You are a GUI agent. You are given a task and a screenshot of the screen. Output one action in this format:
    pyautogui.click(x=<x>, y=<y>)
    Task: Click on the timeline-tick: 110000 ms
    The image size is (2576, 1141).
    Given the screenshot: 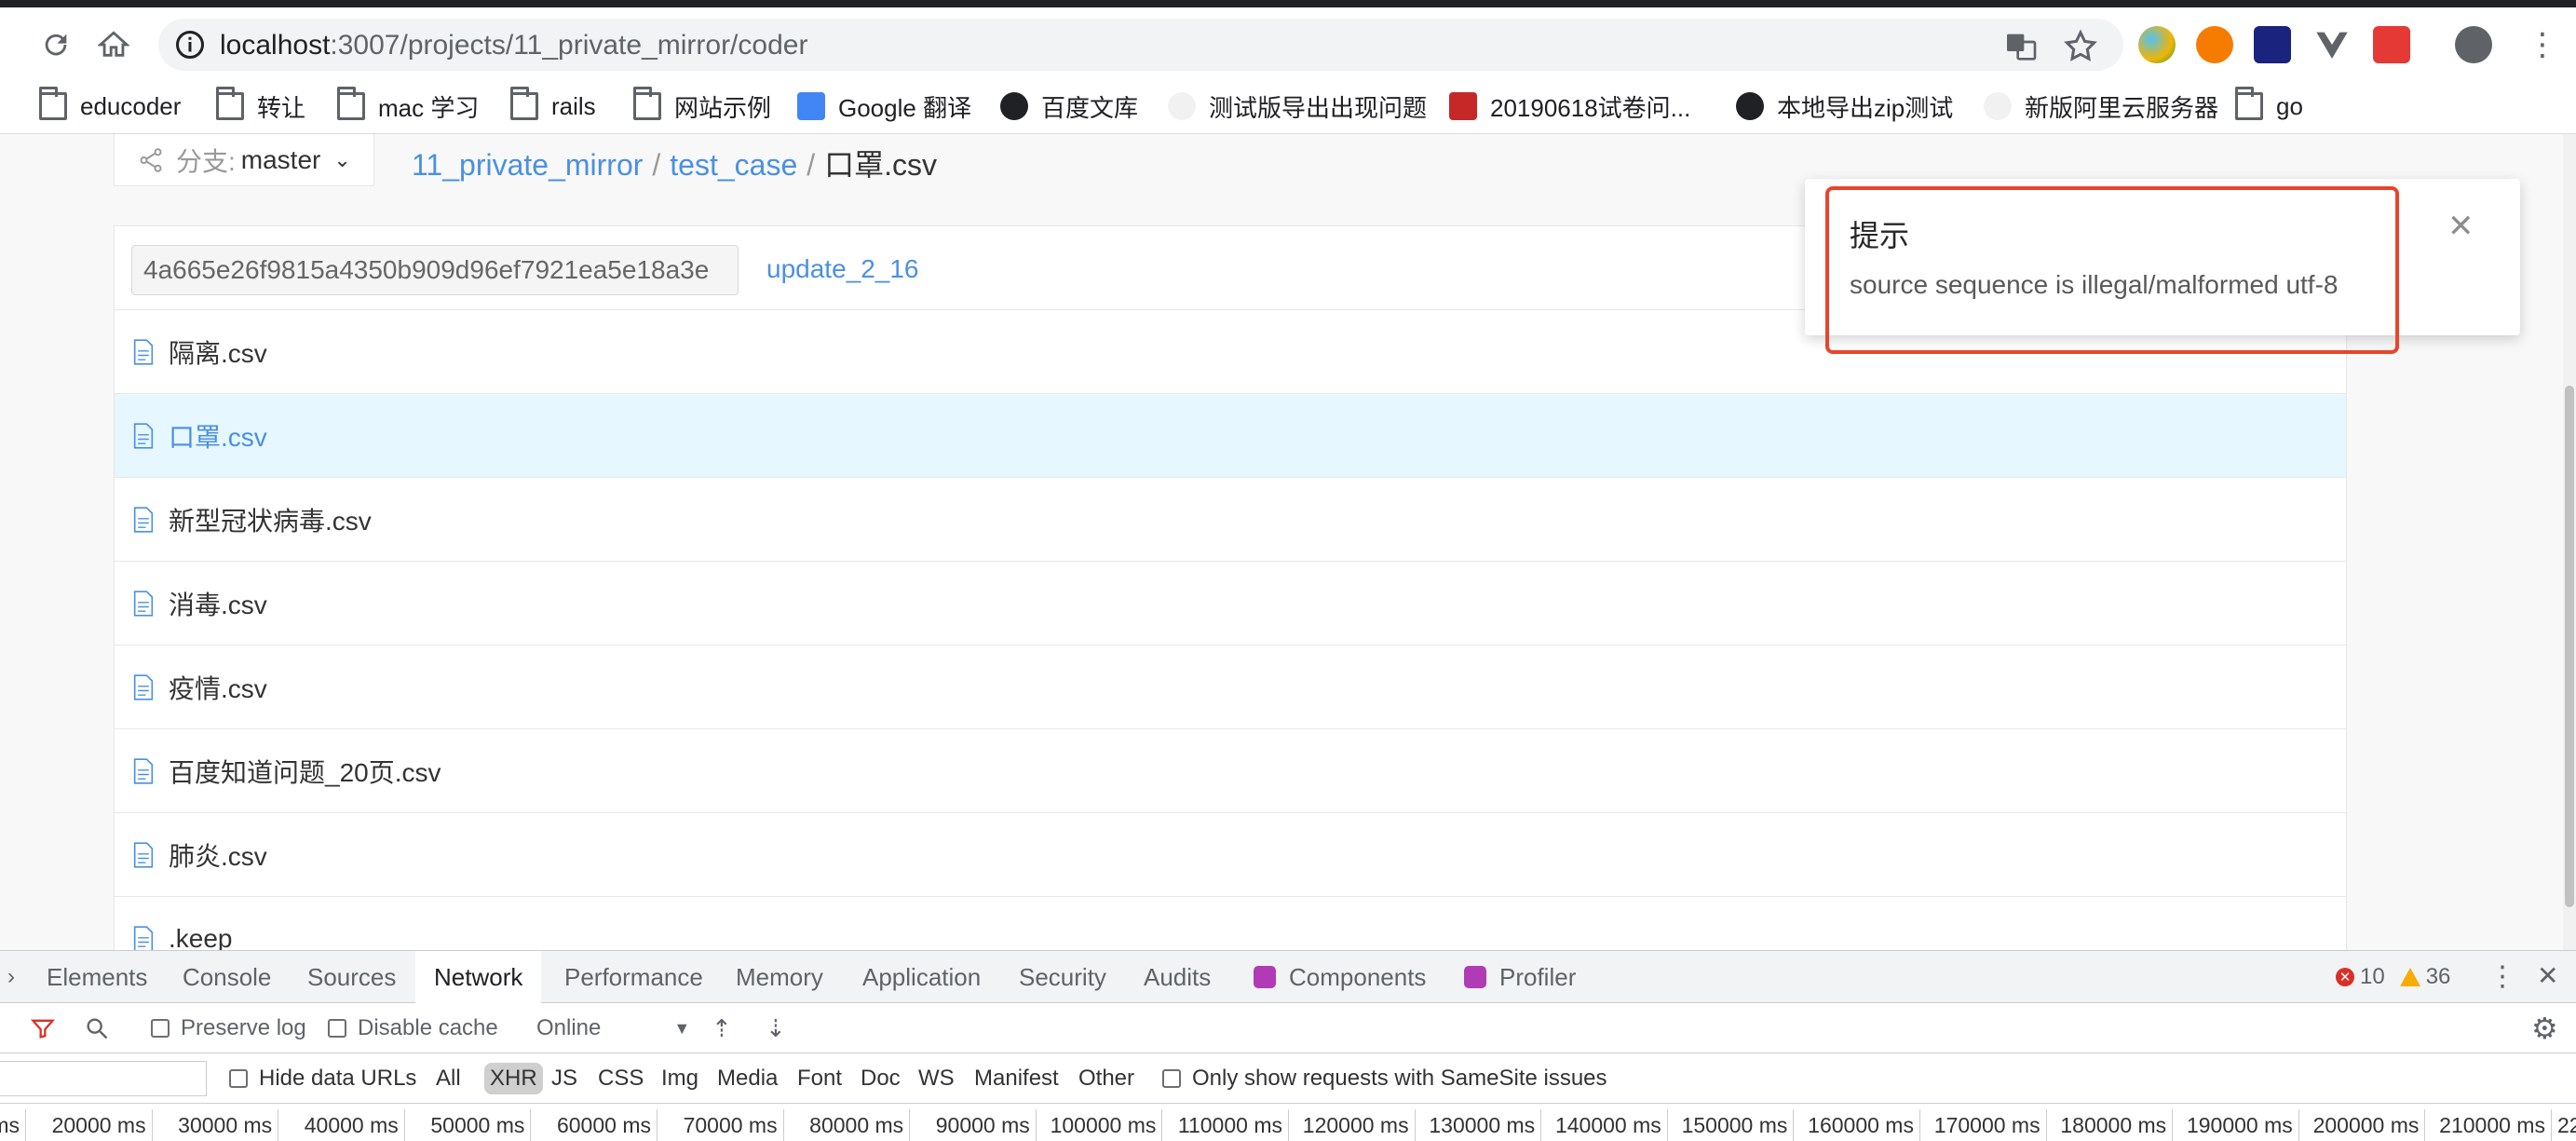 What is the action you would take?
    pyautogui.click(x=1225, y=1125)
    